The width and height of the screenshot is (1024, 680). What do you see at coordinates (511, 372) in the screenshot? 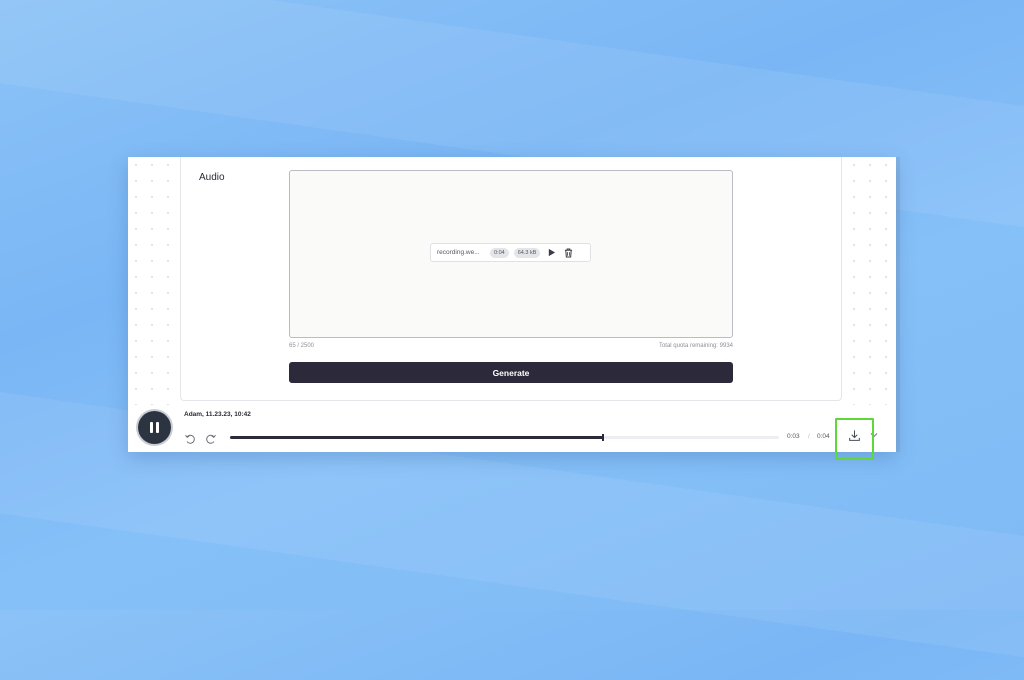
I see `generate-button: Generate` at bounding box center [511, 372].